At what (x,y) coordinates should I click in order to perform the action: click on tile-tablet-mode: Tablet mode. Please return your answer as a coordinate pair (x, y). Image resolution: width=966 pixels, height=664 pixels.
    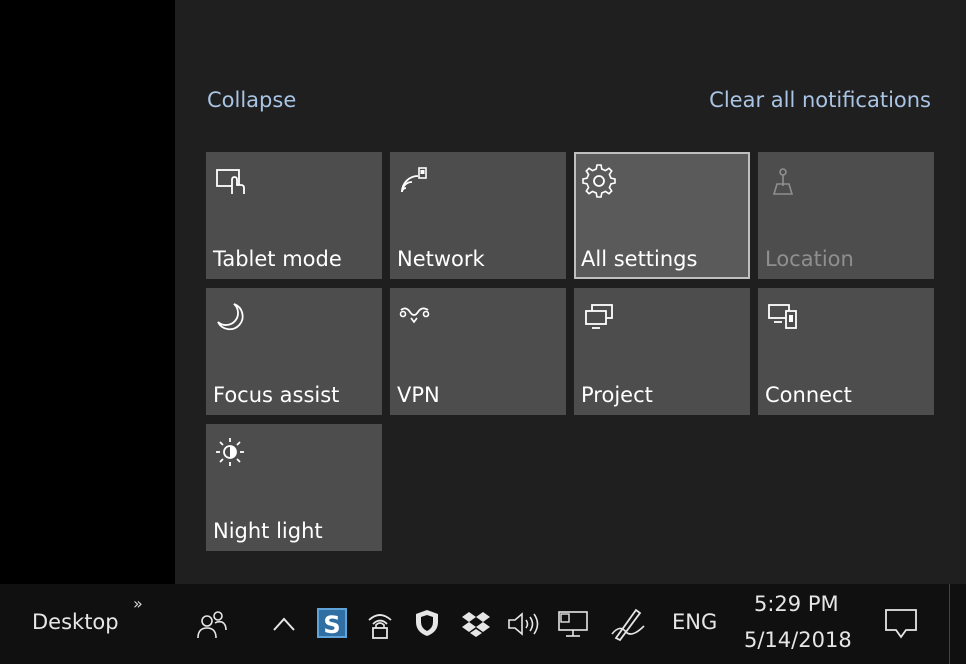
    Looking at the image, I should click on (294, 215).